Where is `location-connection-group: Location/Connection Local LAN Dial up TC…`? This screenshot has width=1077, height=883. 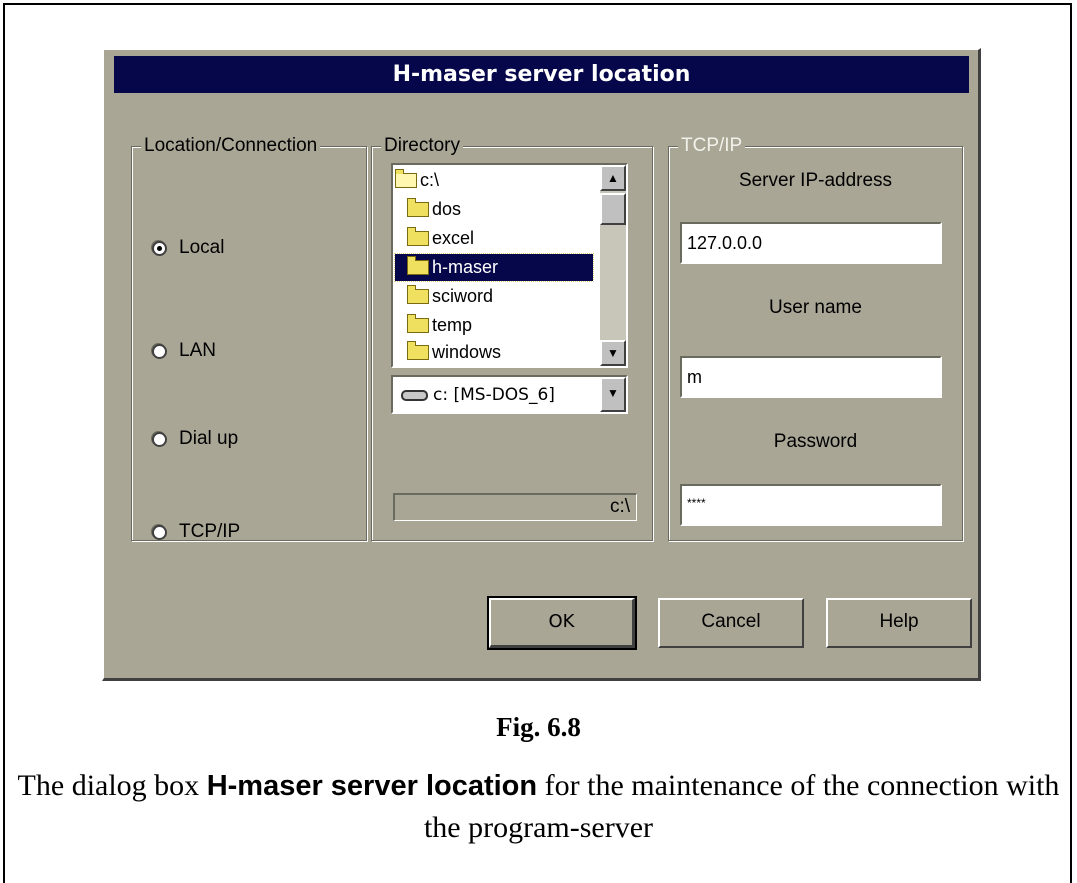
location-connection-group: Location/Connection Local LAN Dial up TC… is located at coordinates (249, 339).